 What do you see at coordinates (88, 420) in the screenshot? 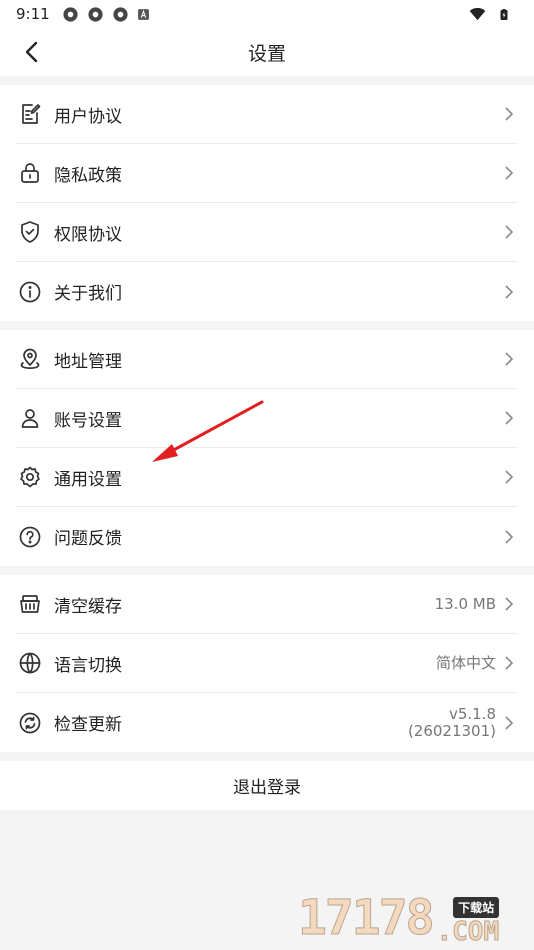
I see `menu-item-label: 账号设置` at bounding box center [88, 420].